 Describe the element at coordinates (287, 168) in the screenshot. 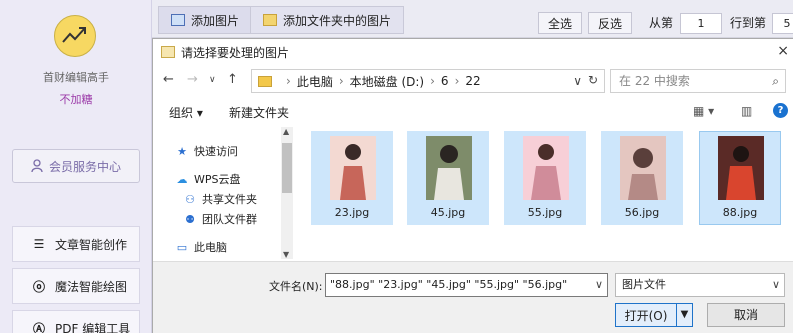

I see `scrollbar-thumb` at that location.